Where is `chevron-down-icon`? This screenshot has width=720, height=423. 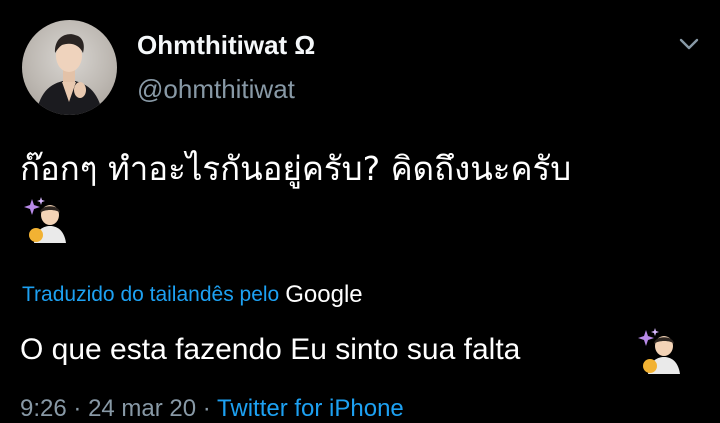
chevron-down-icon is located at coordinates (689, 44).